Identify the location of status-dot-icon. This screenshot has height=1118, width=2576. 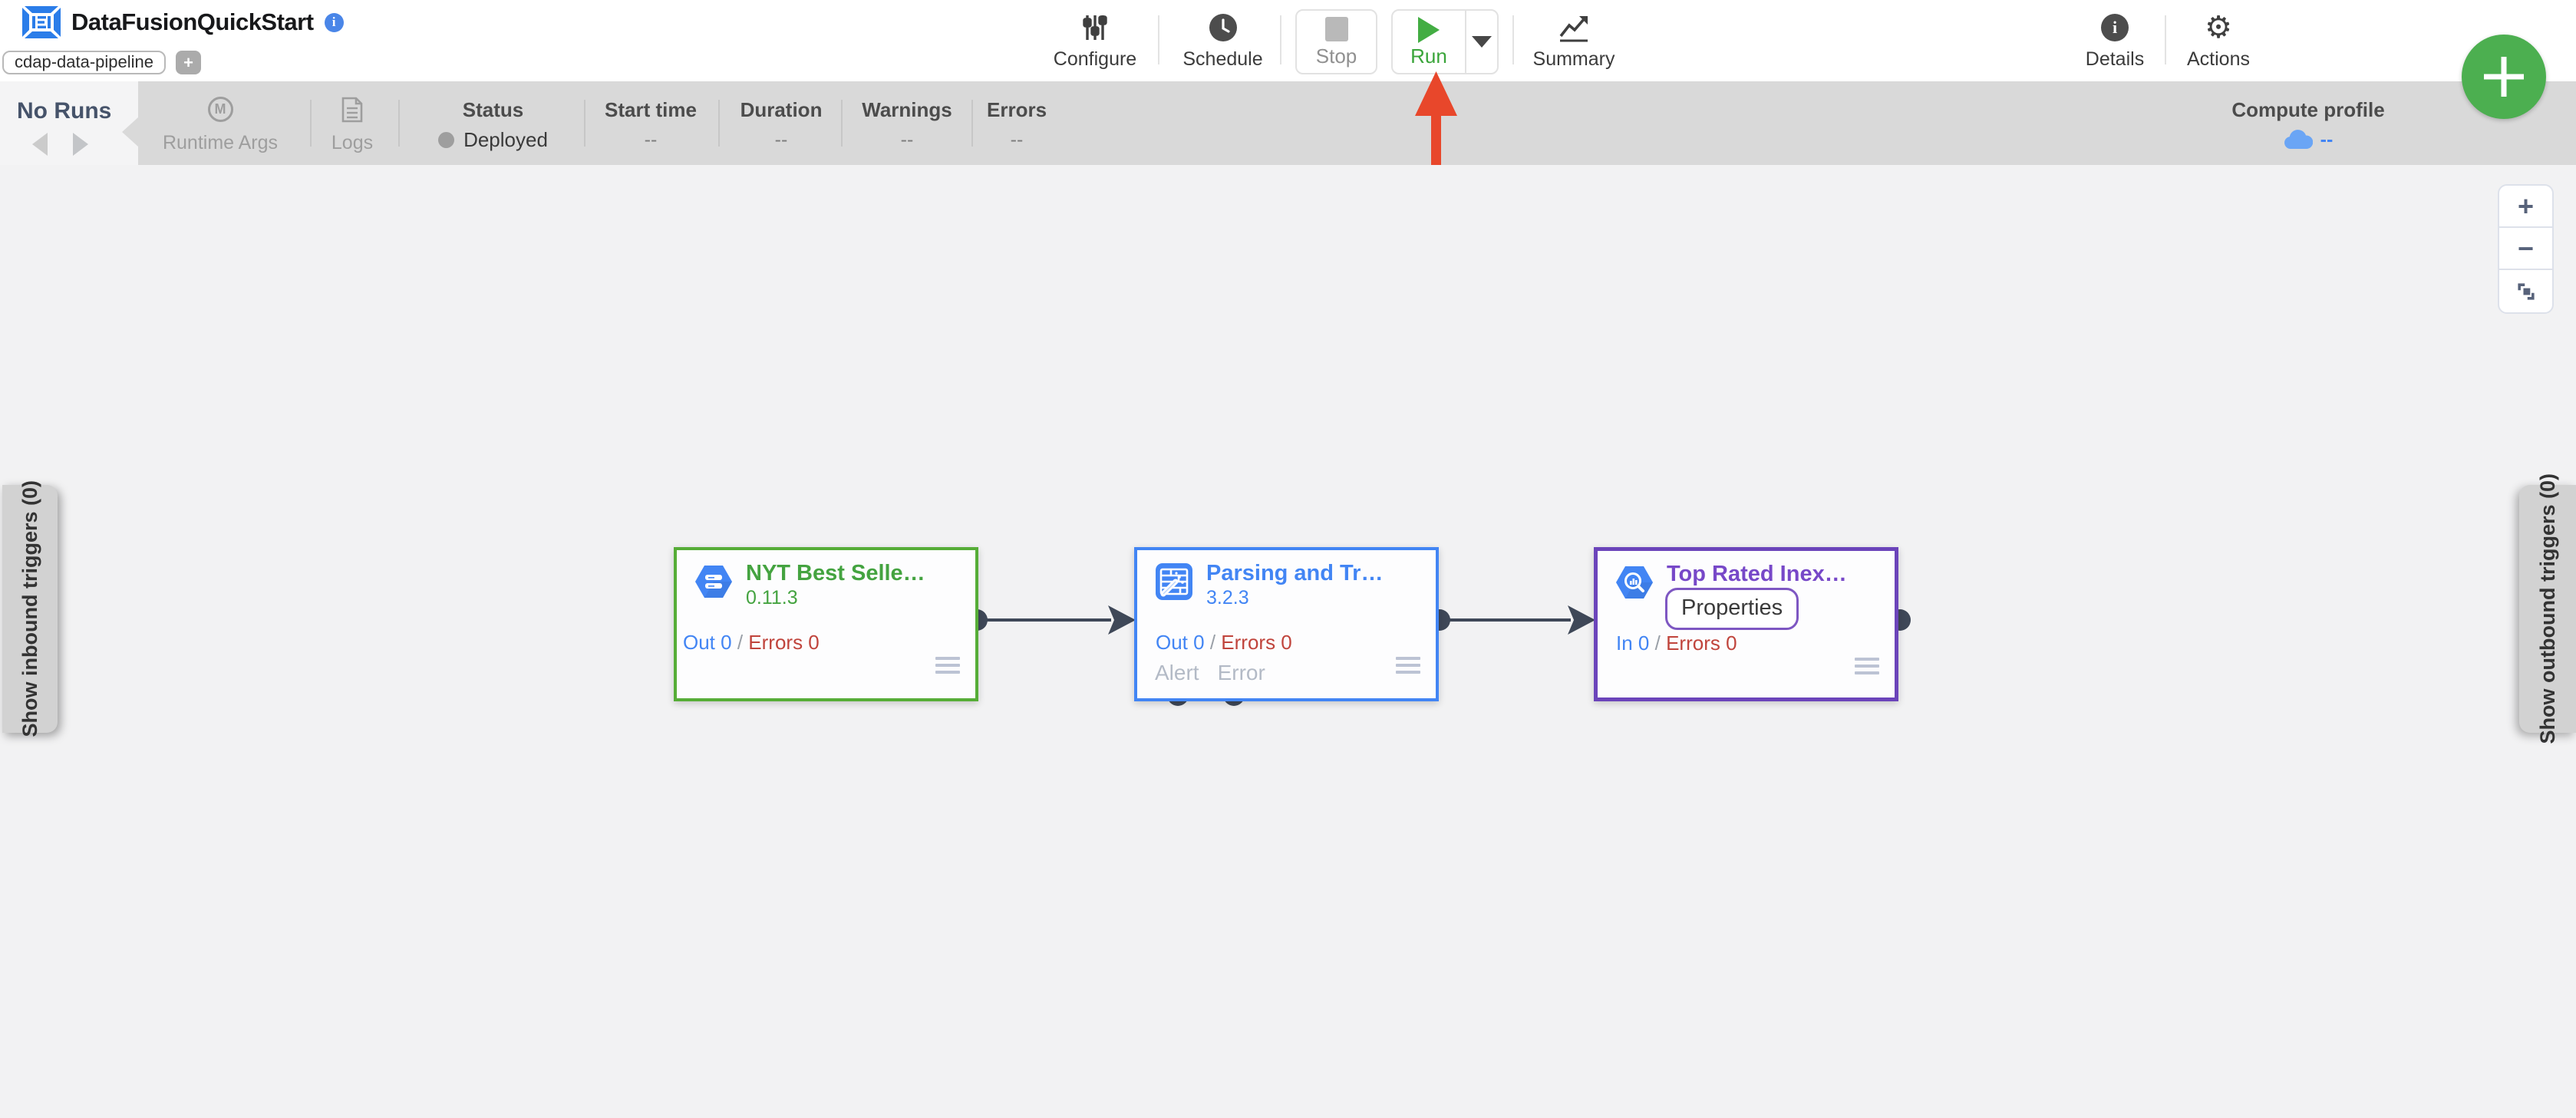
(446, 139).